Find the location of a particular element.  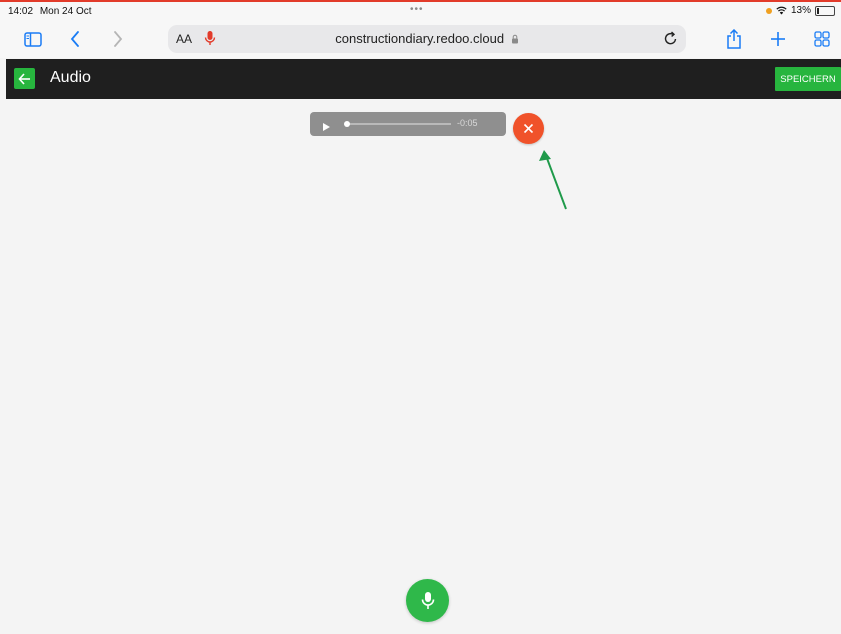

progress-handle is located at coordinates (347, 124).